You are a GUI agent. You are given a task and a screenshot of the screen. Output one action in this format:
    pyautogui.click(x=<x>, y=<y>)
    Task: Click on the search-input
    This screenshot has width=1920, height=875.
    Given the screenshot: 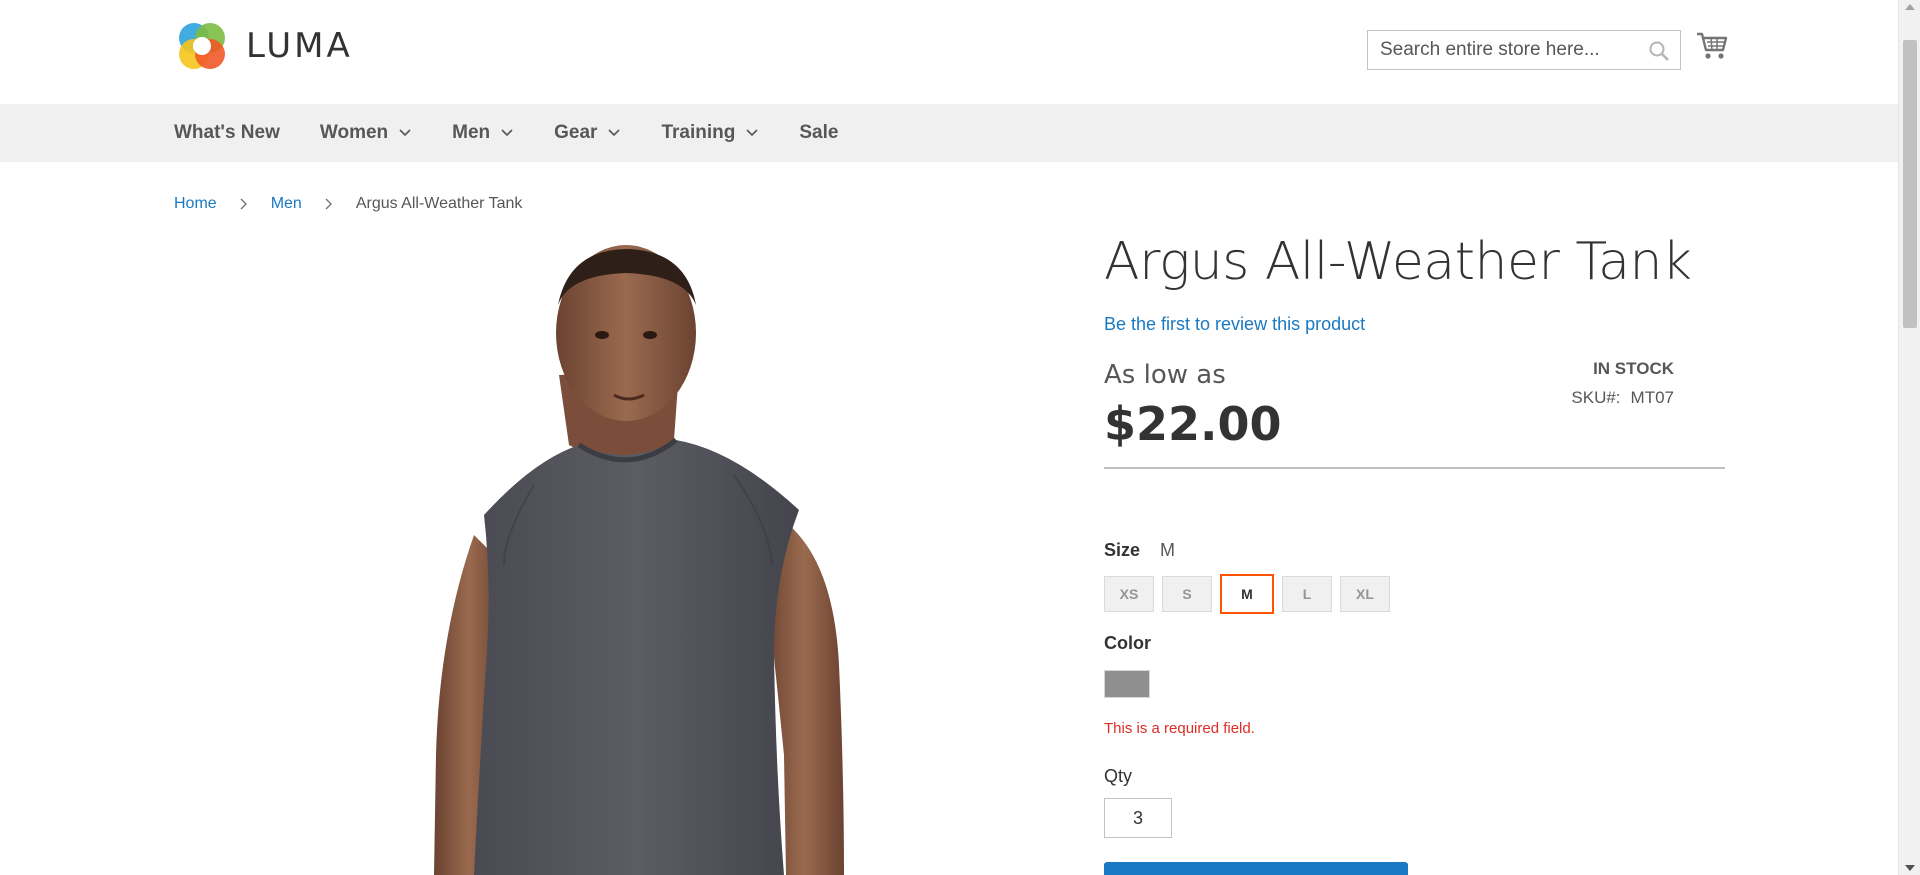 What is the action you would take?
    pyautogui.click(x=1524, y=50)
    